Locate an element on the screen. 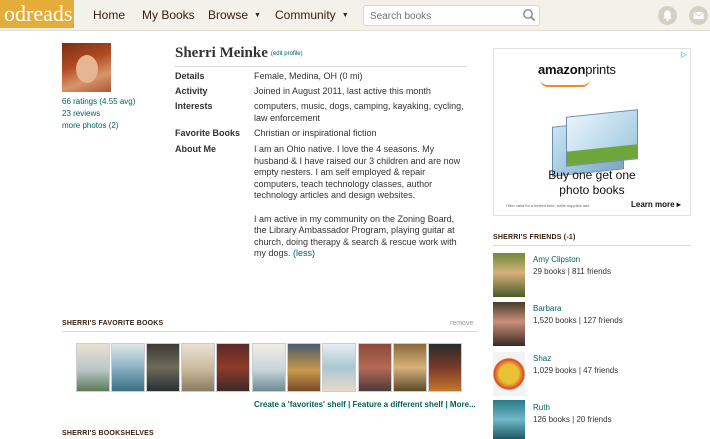  nav-home: Home is located at coordinates (109, 15).